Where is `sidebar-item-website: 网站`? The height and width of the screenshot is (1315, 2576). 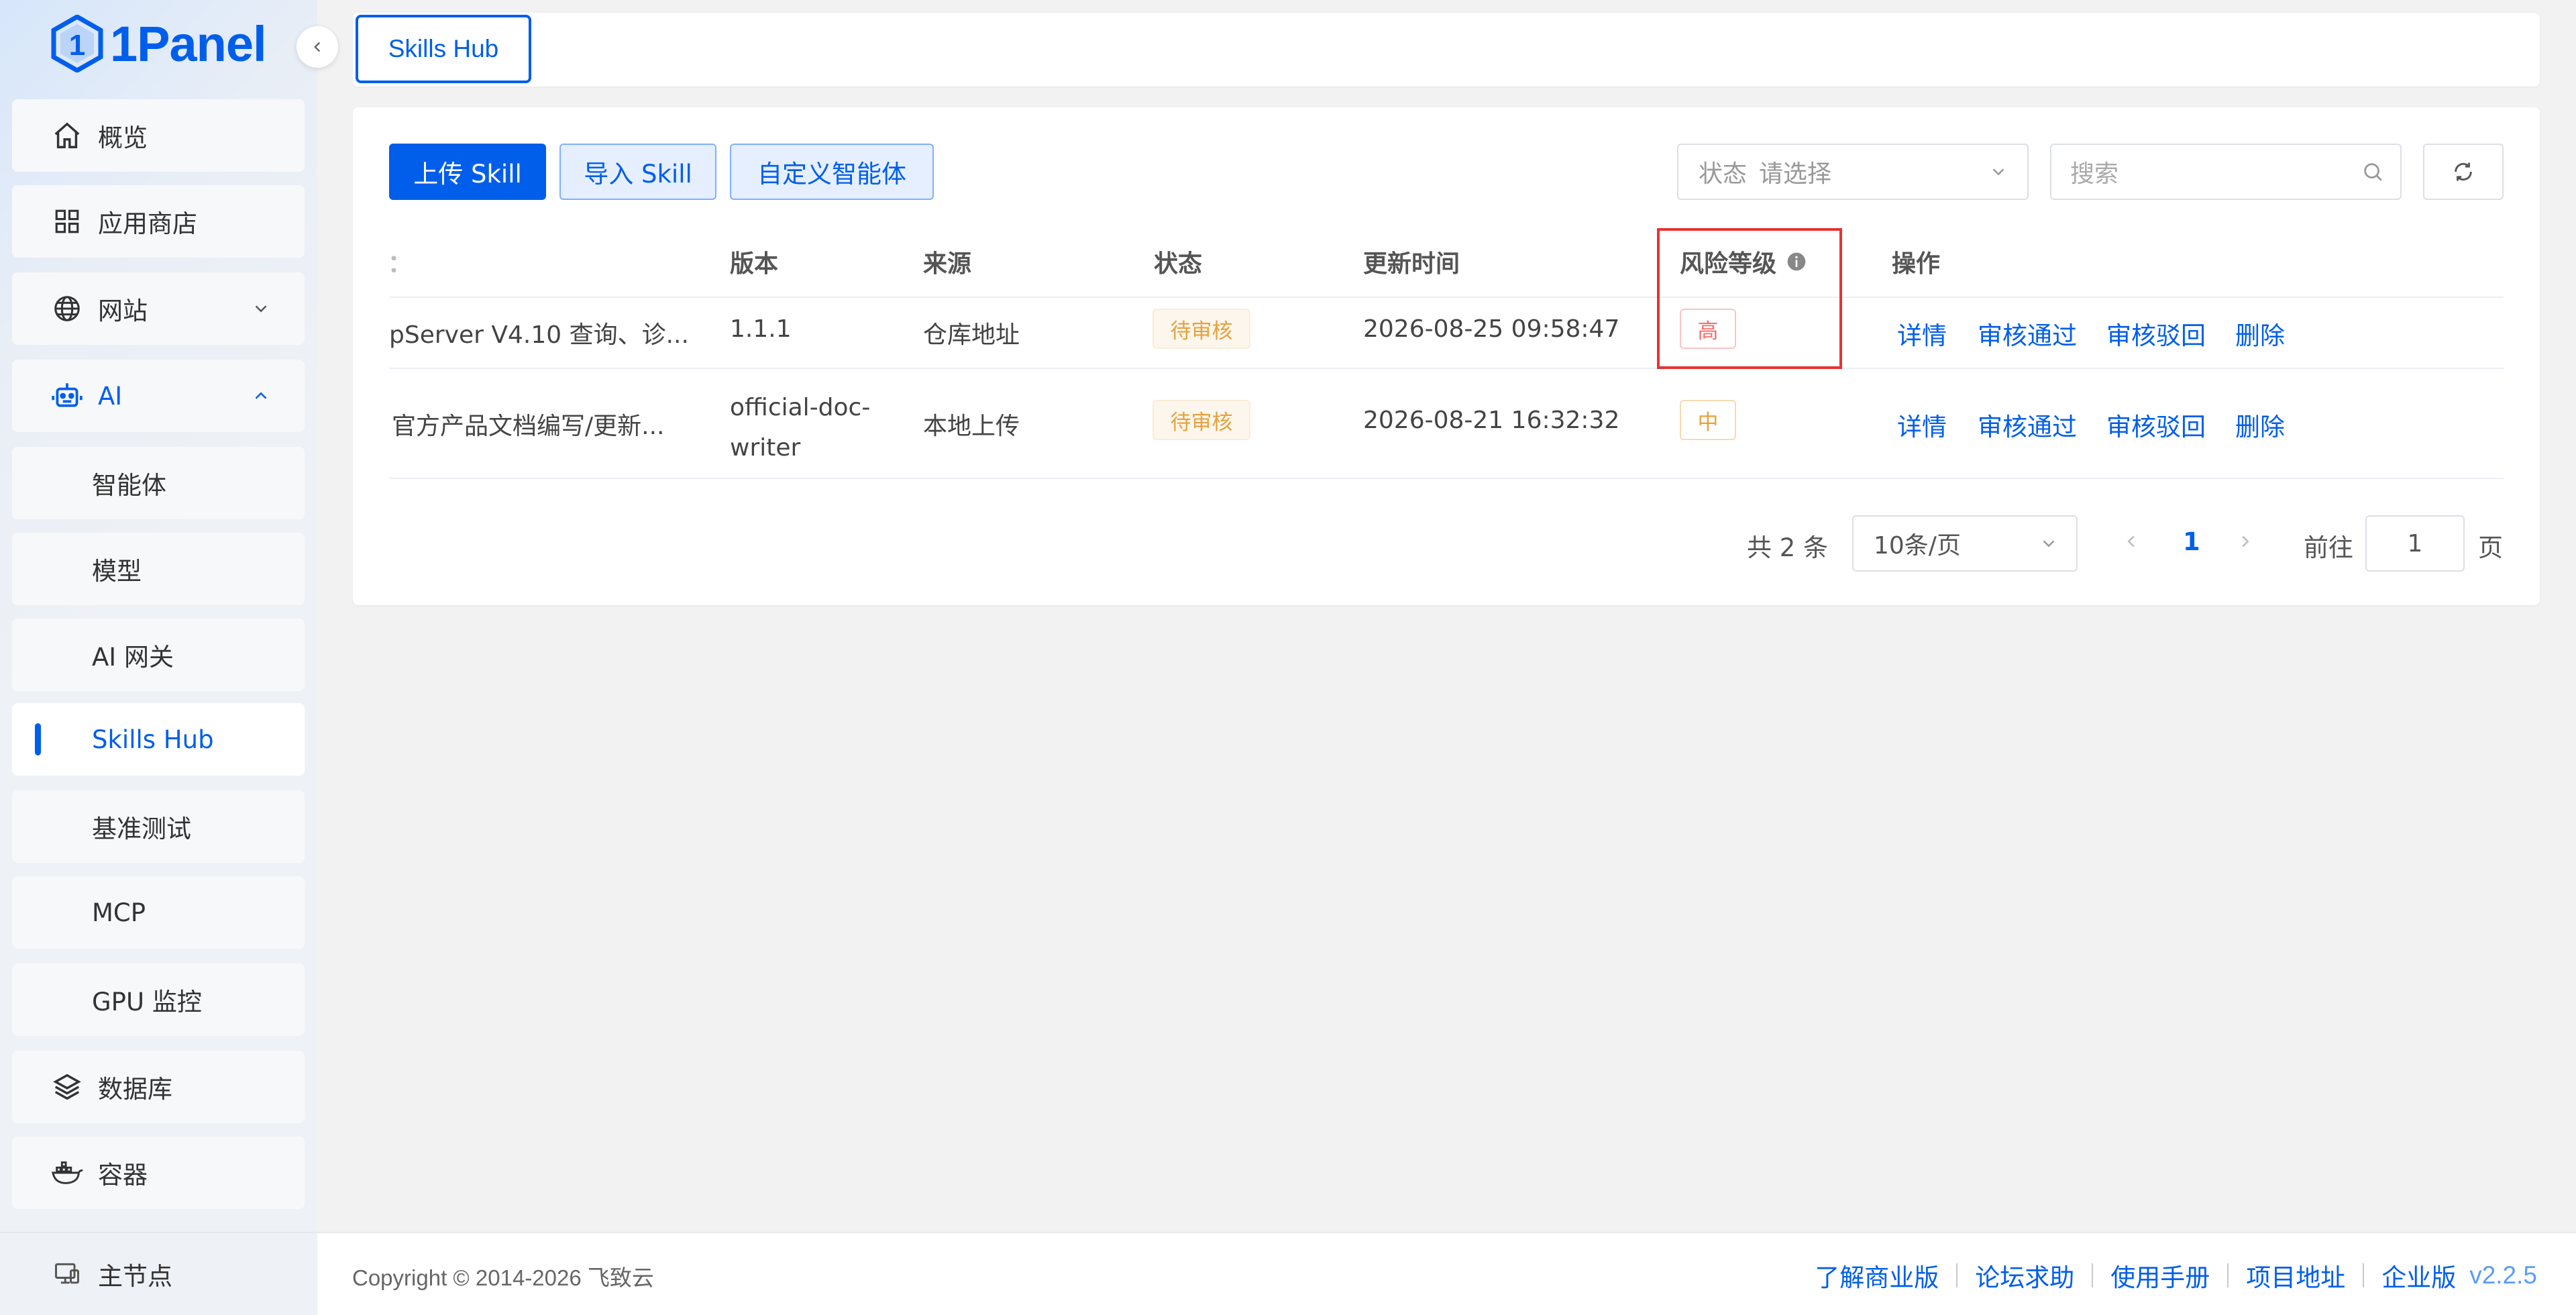
sidebar-item-website: 网站 is located at coordinates (158, 308).